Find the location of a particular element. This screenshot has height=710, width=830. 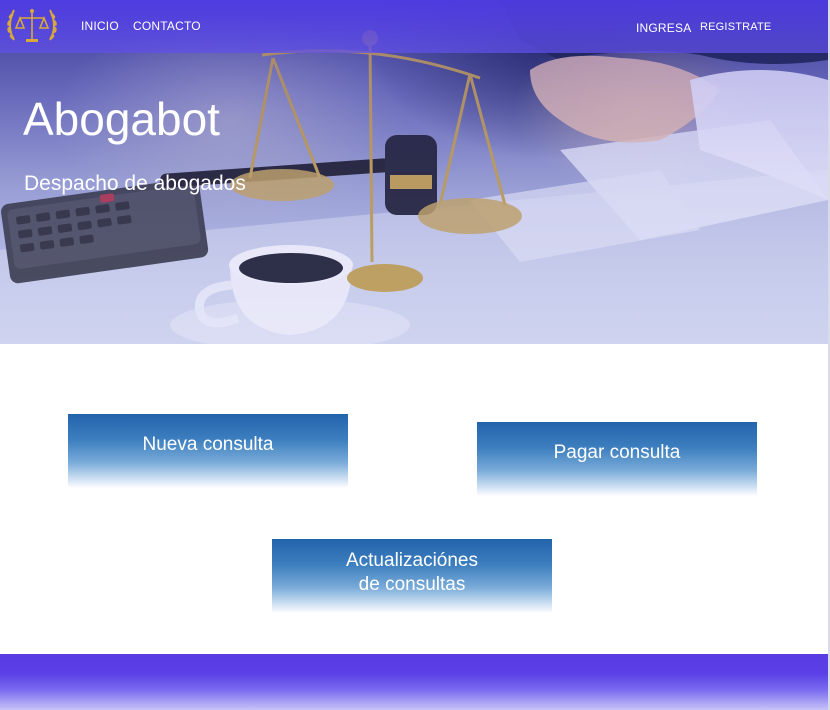

hero-title: Abogabot is located at coordinates (121, 119).